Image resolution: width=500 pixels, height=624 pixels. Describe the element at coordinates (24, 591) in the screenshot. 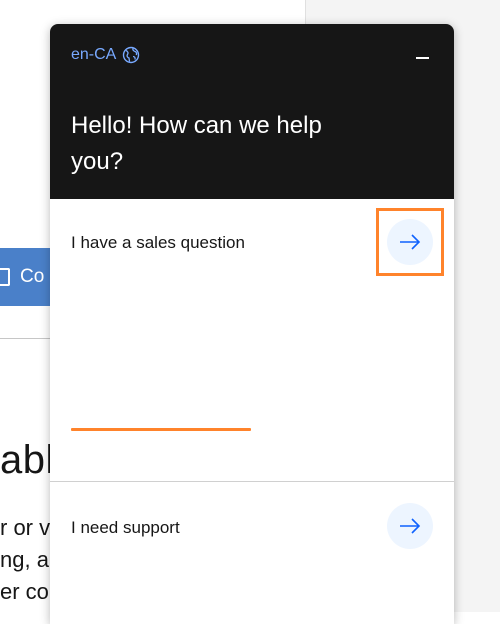

I see `page-paragraph-line: er co` at that location.